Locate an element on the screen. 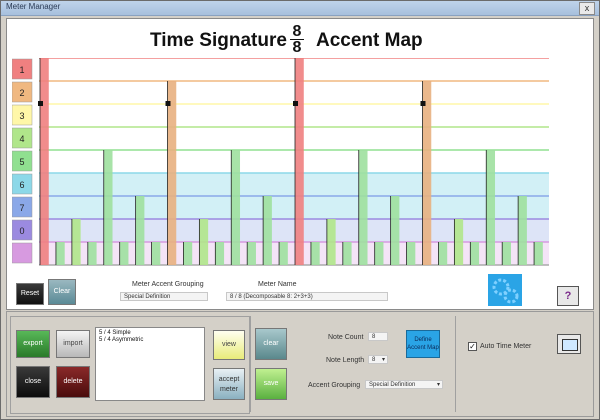  import-button: import is located at coordinates (73, 344).